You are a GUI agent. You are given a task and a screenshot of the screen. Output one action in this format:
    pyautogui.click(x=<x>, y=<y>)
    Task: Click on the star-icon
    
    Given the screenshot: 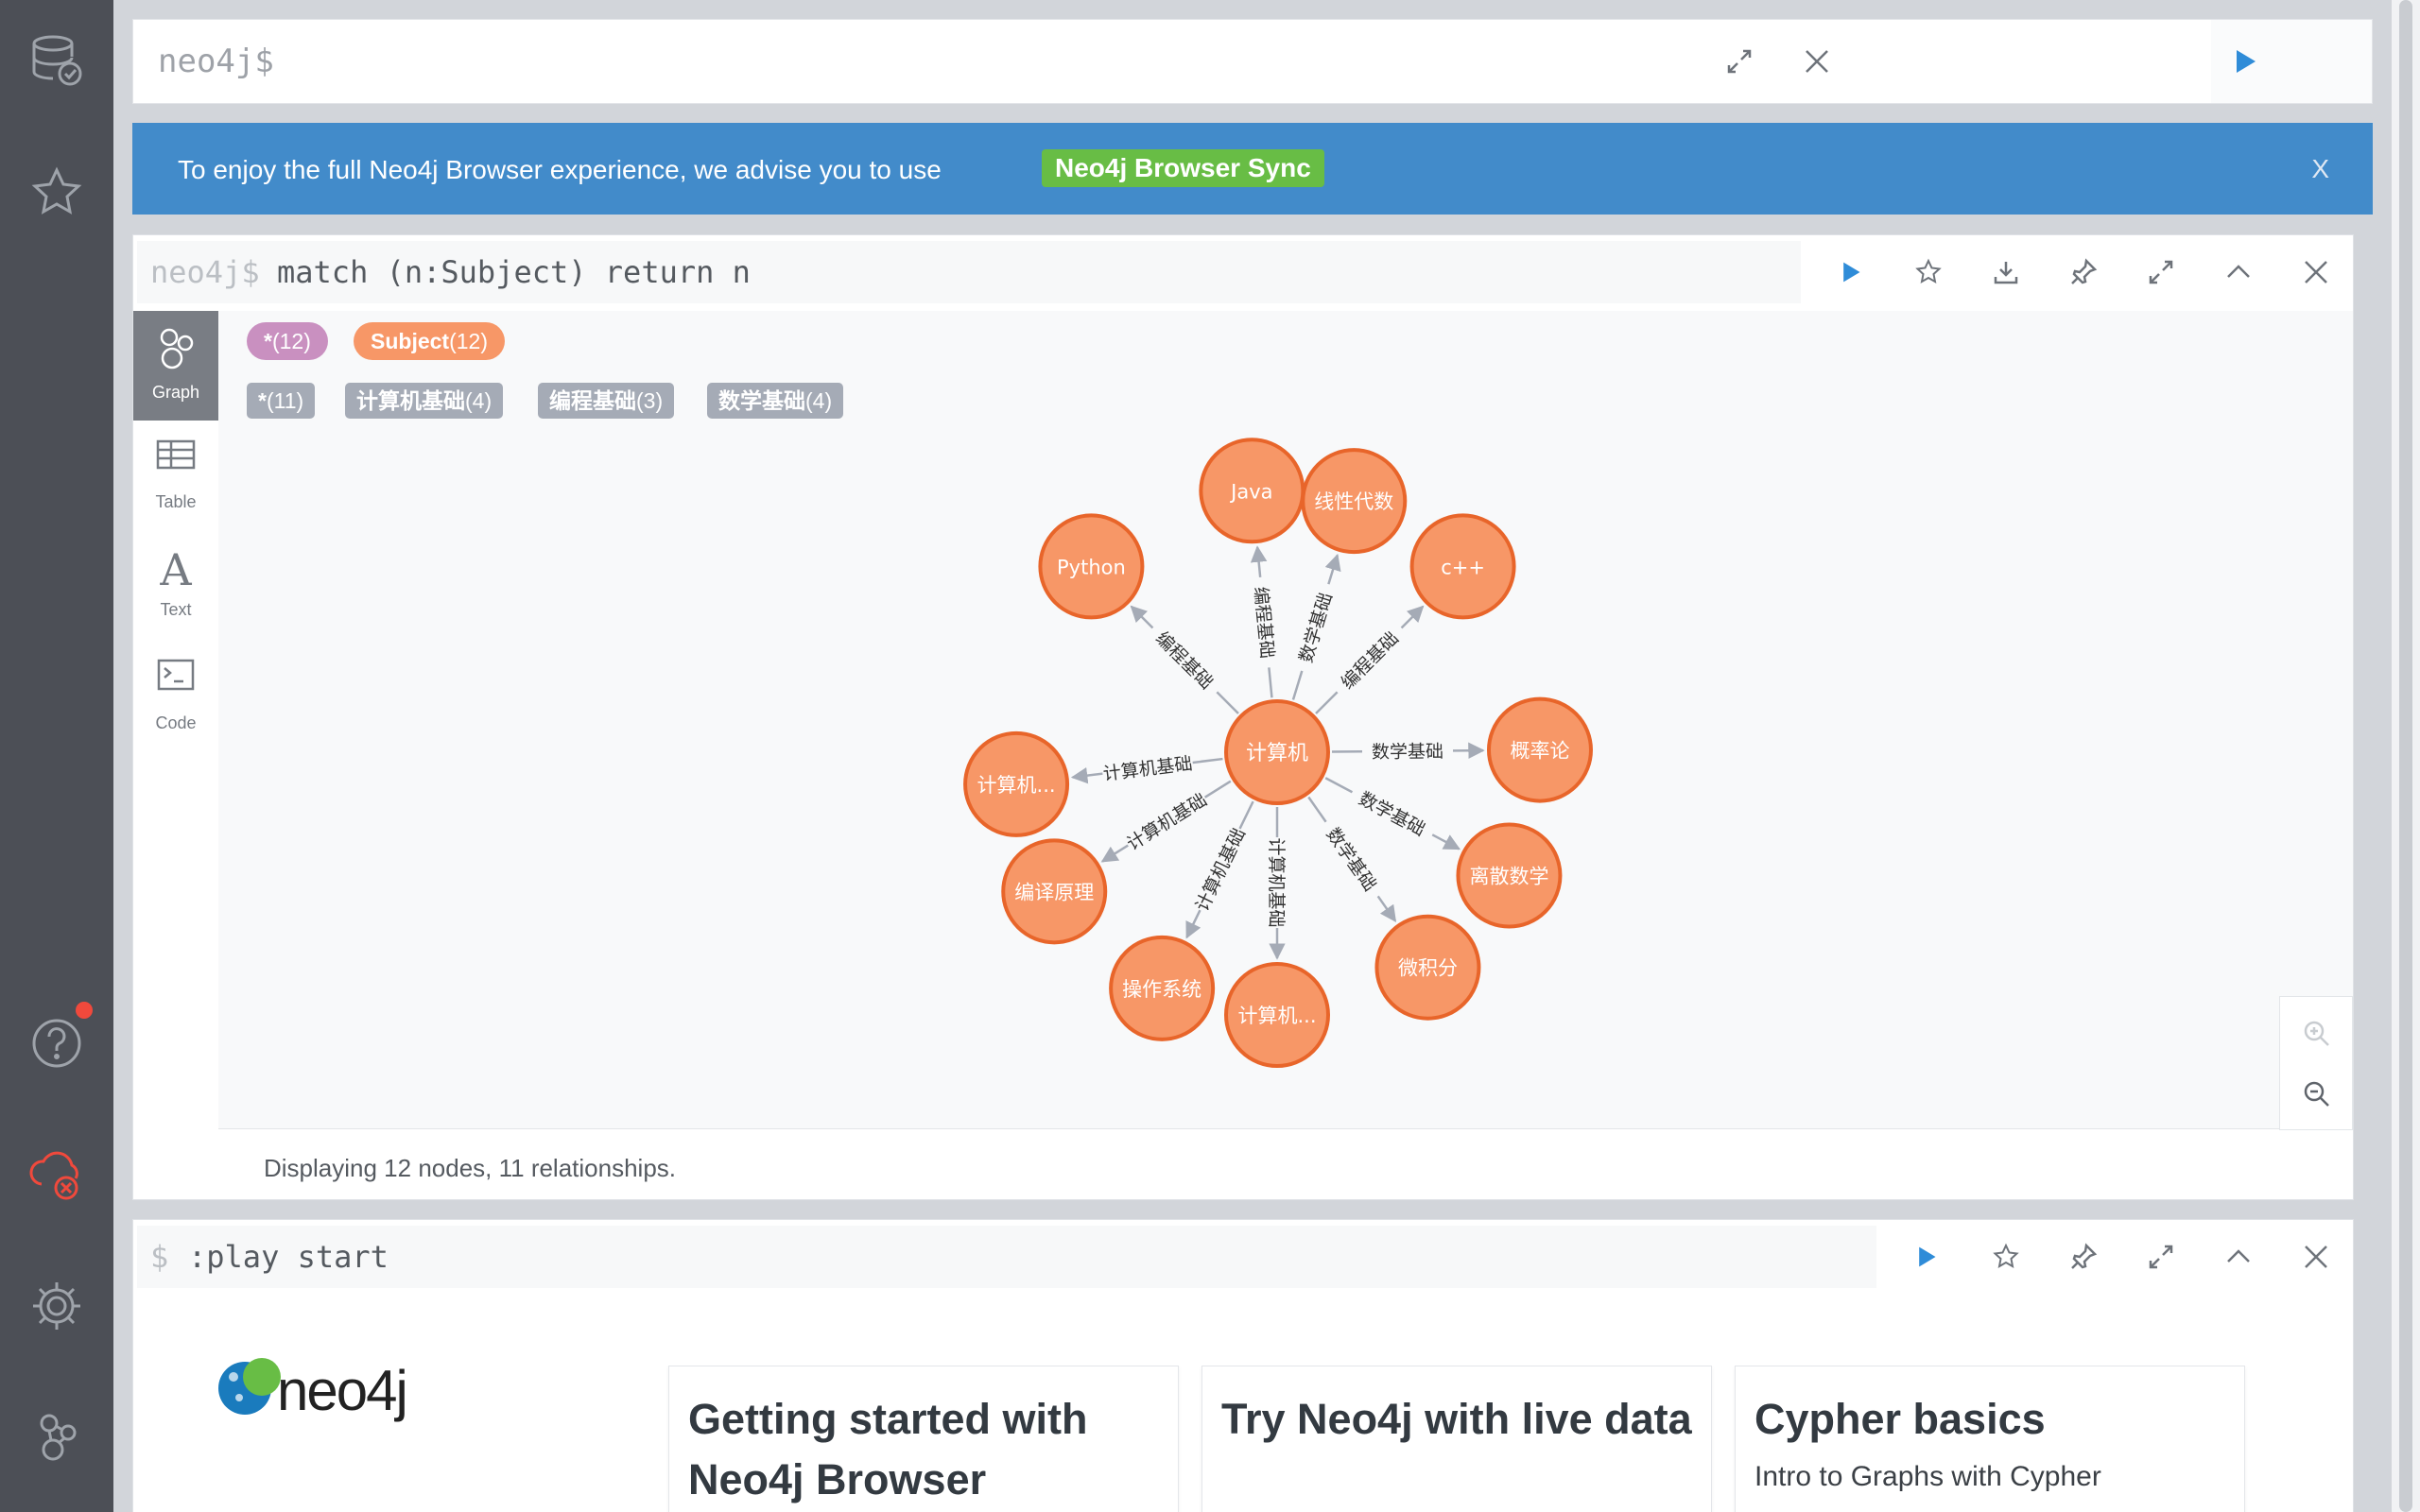 What is the action you would take?
    pyautogui.click(x=57, y=193)
    